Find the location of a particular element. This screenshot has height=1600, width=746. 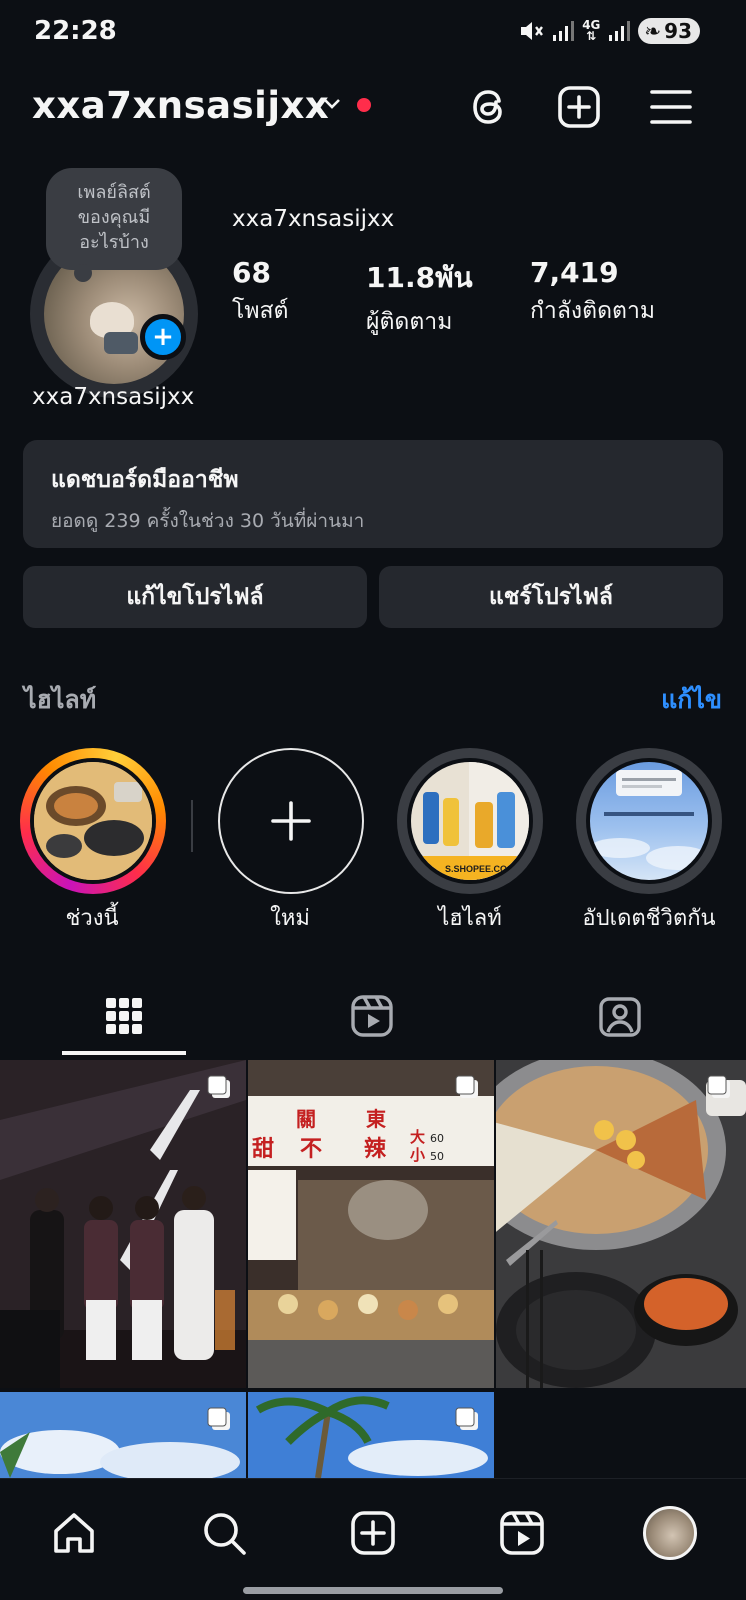

note-bubble: เพลย์ลิสต์ ของคุณมี อะไรบ้าง is located at coordinates (114, 219).